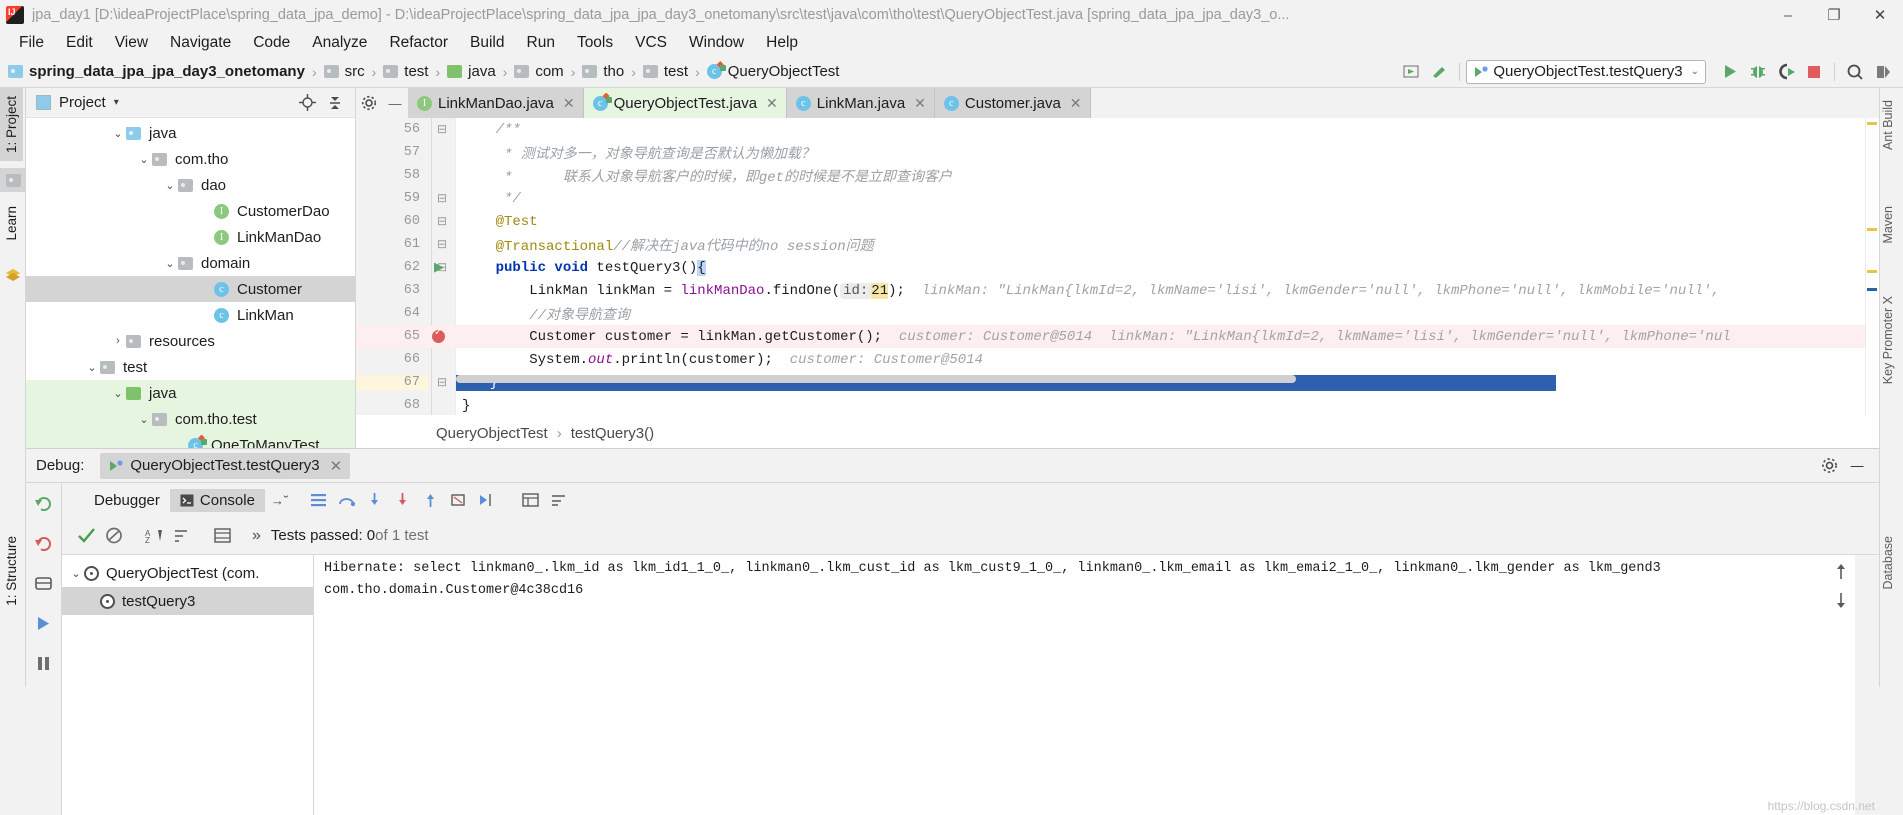 Image resolution: width=1903 pixels, height=815 pixels. What do you see at coordinates (395, 103) in the screenshot?
I see `hide-editor-icon: —` at bounding box center [395, 103].